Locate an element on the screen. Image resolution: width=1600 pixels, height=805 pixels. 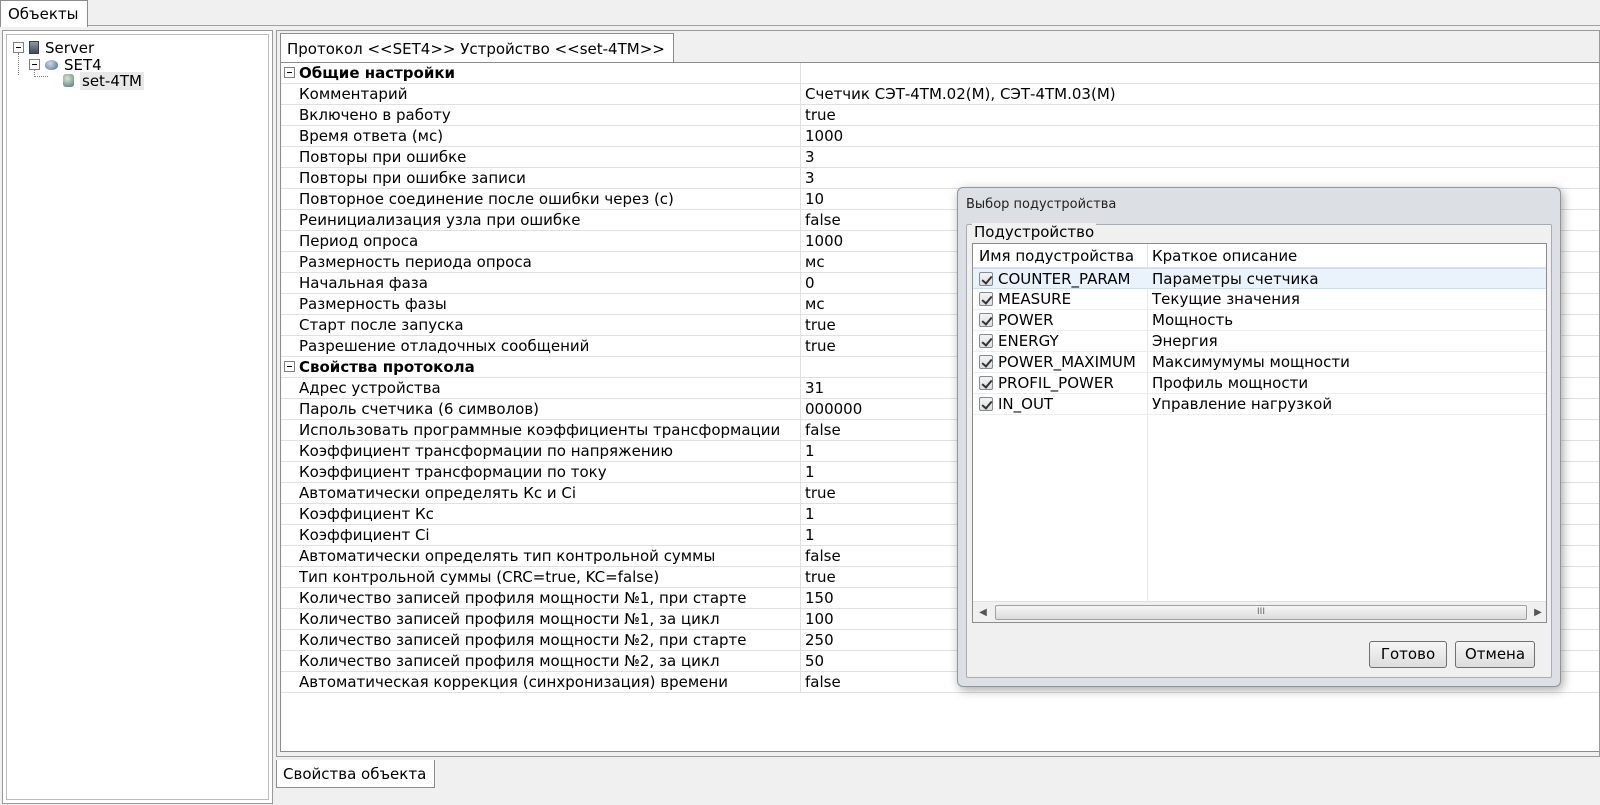
horizontal-scrollbar: ◀ III ▶ is located at coordinates (1259, 611).